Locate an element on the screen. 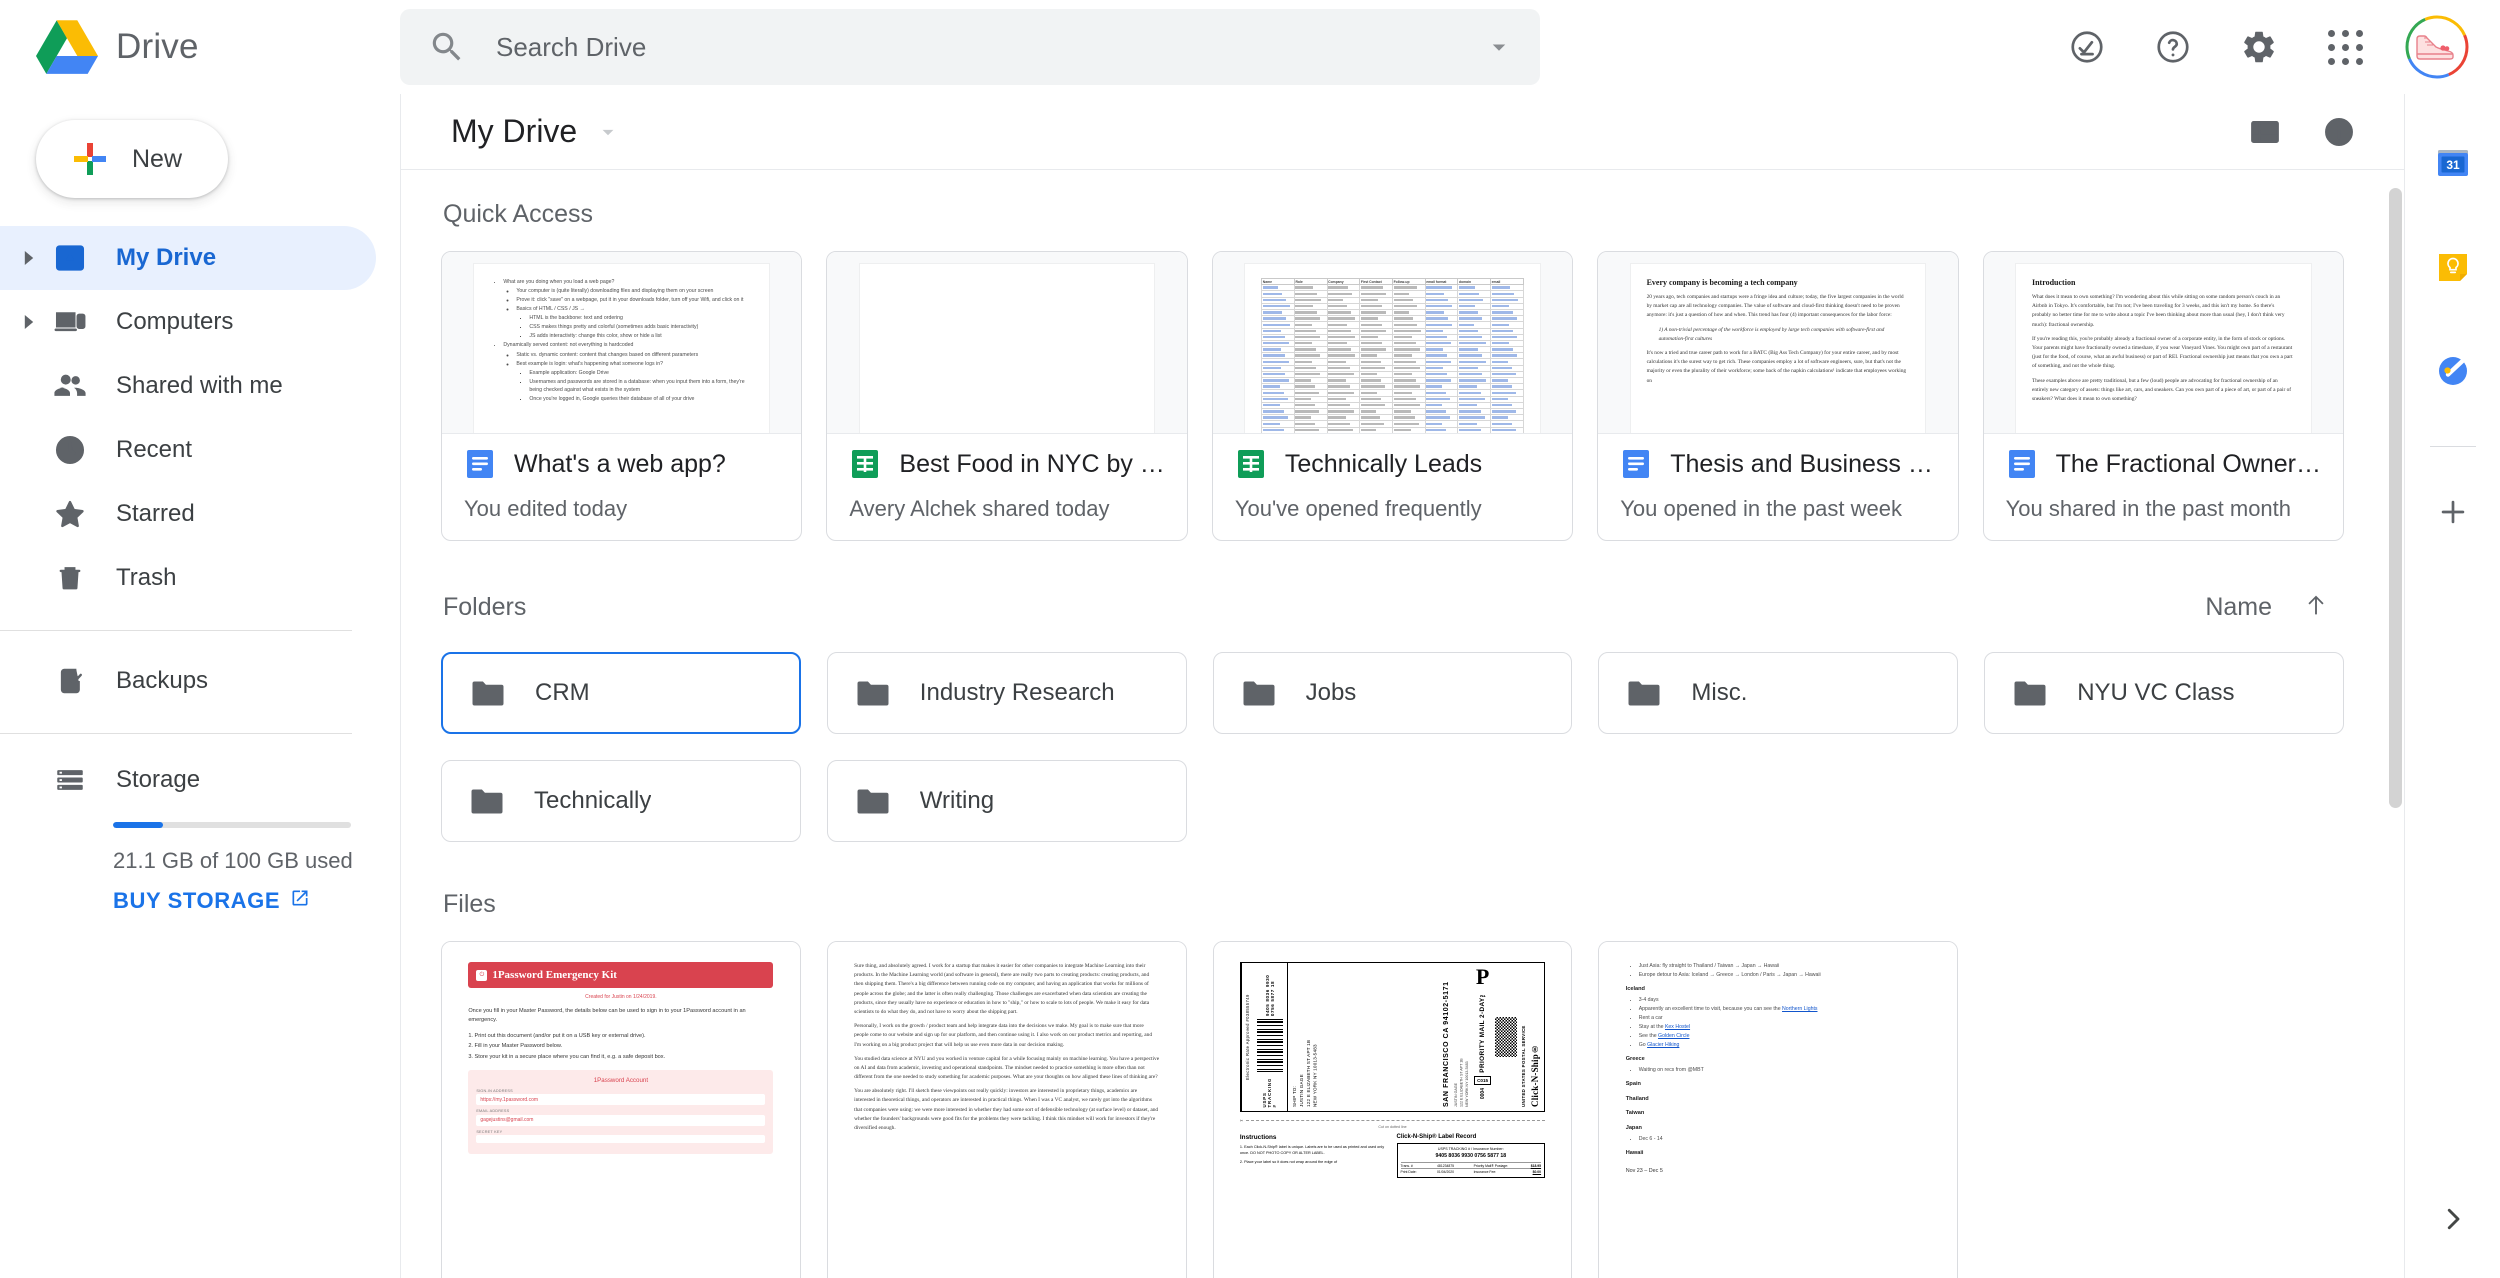 Image resolution: width=2500 pixels, height=1278 pixels. new-button: New is located at coordinates (132, 159).